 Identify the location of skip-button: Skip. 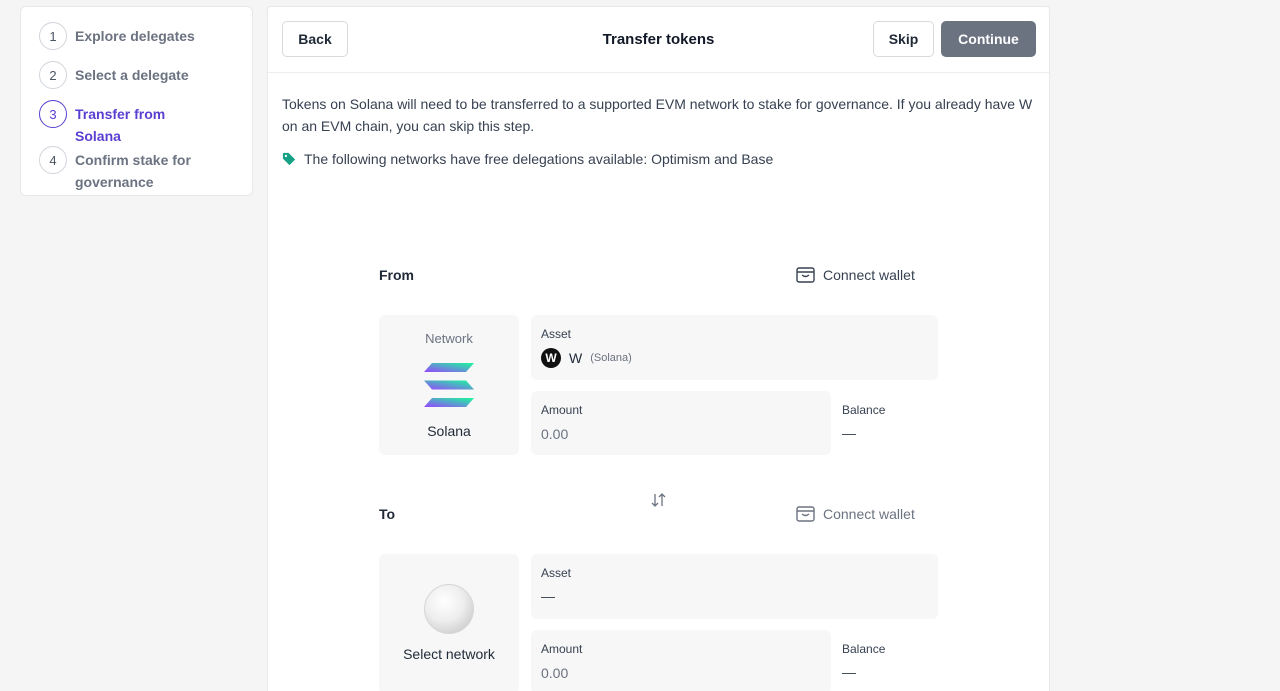
(903, 39).